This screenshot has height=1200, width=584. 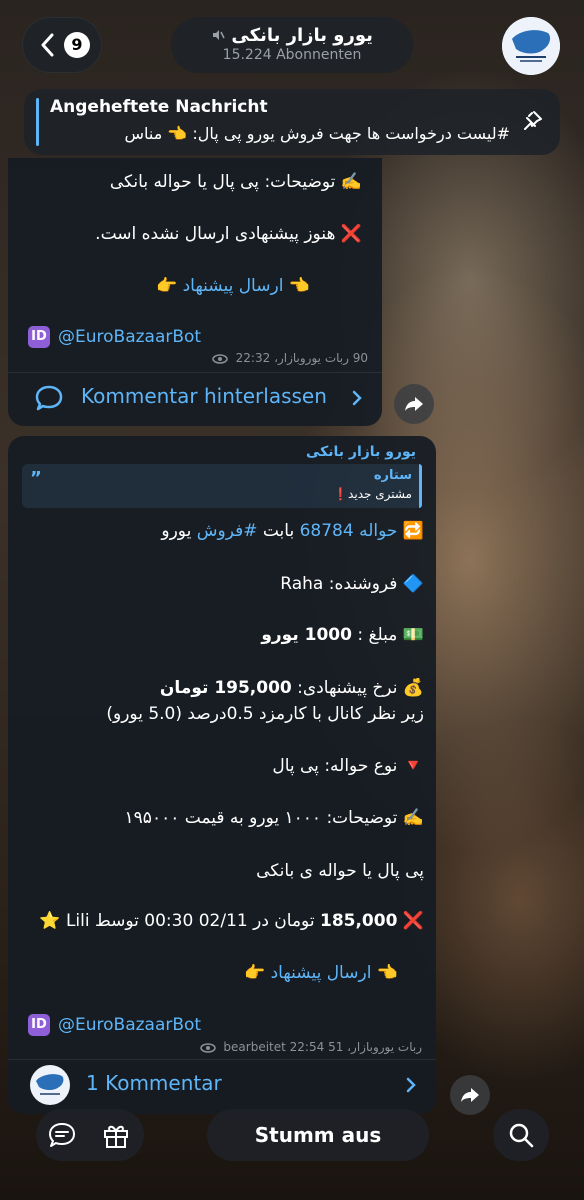 I want to click on offer-amount: 185,000, so click(x=358, y=921).